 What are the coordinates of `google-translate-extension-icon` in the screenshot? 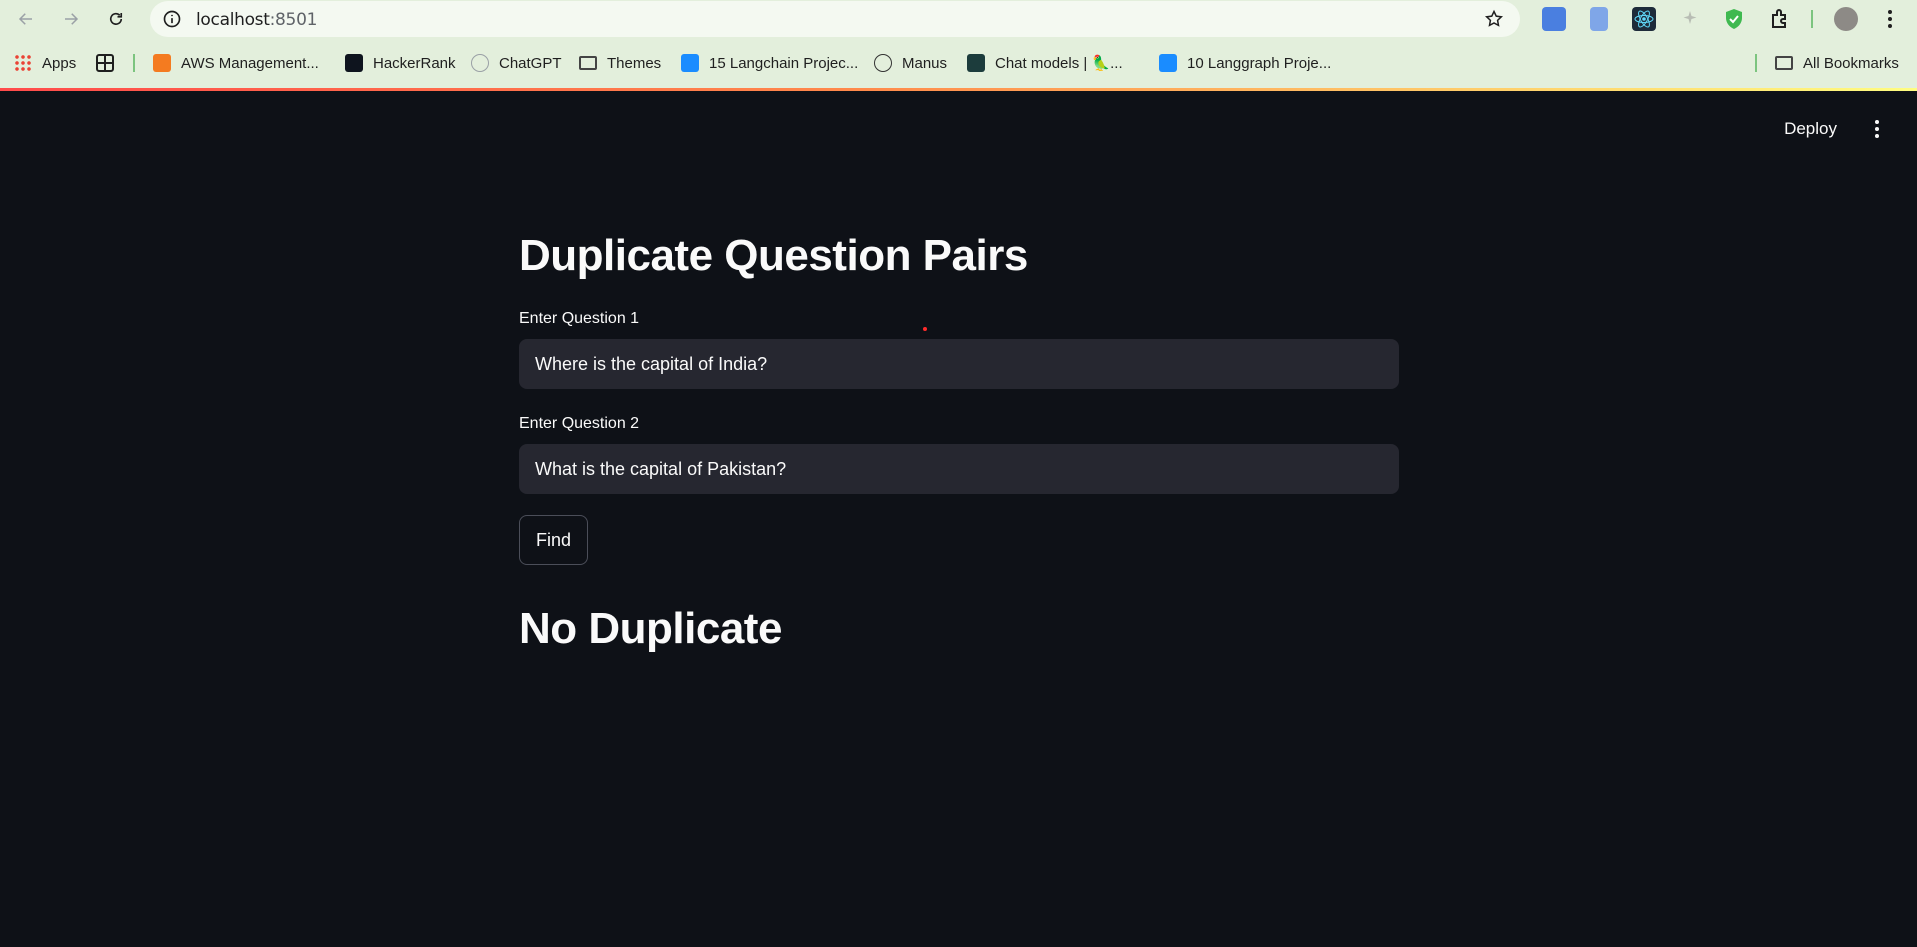 It's located at (1554, 19).